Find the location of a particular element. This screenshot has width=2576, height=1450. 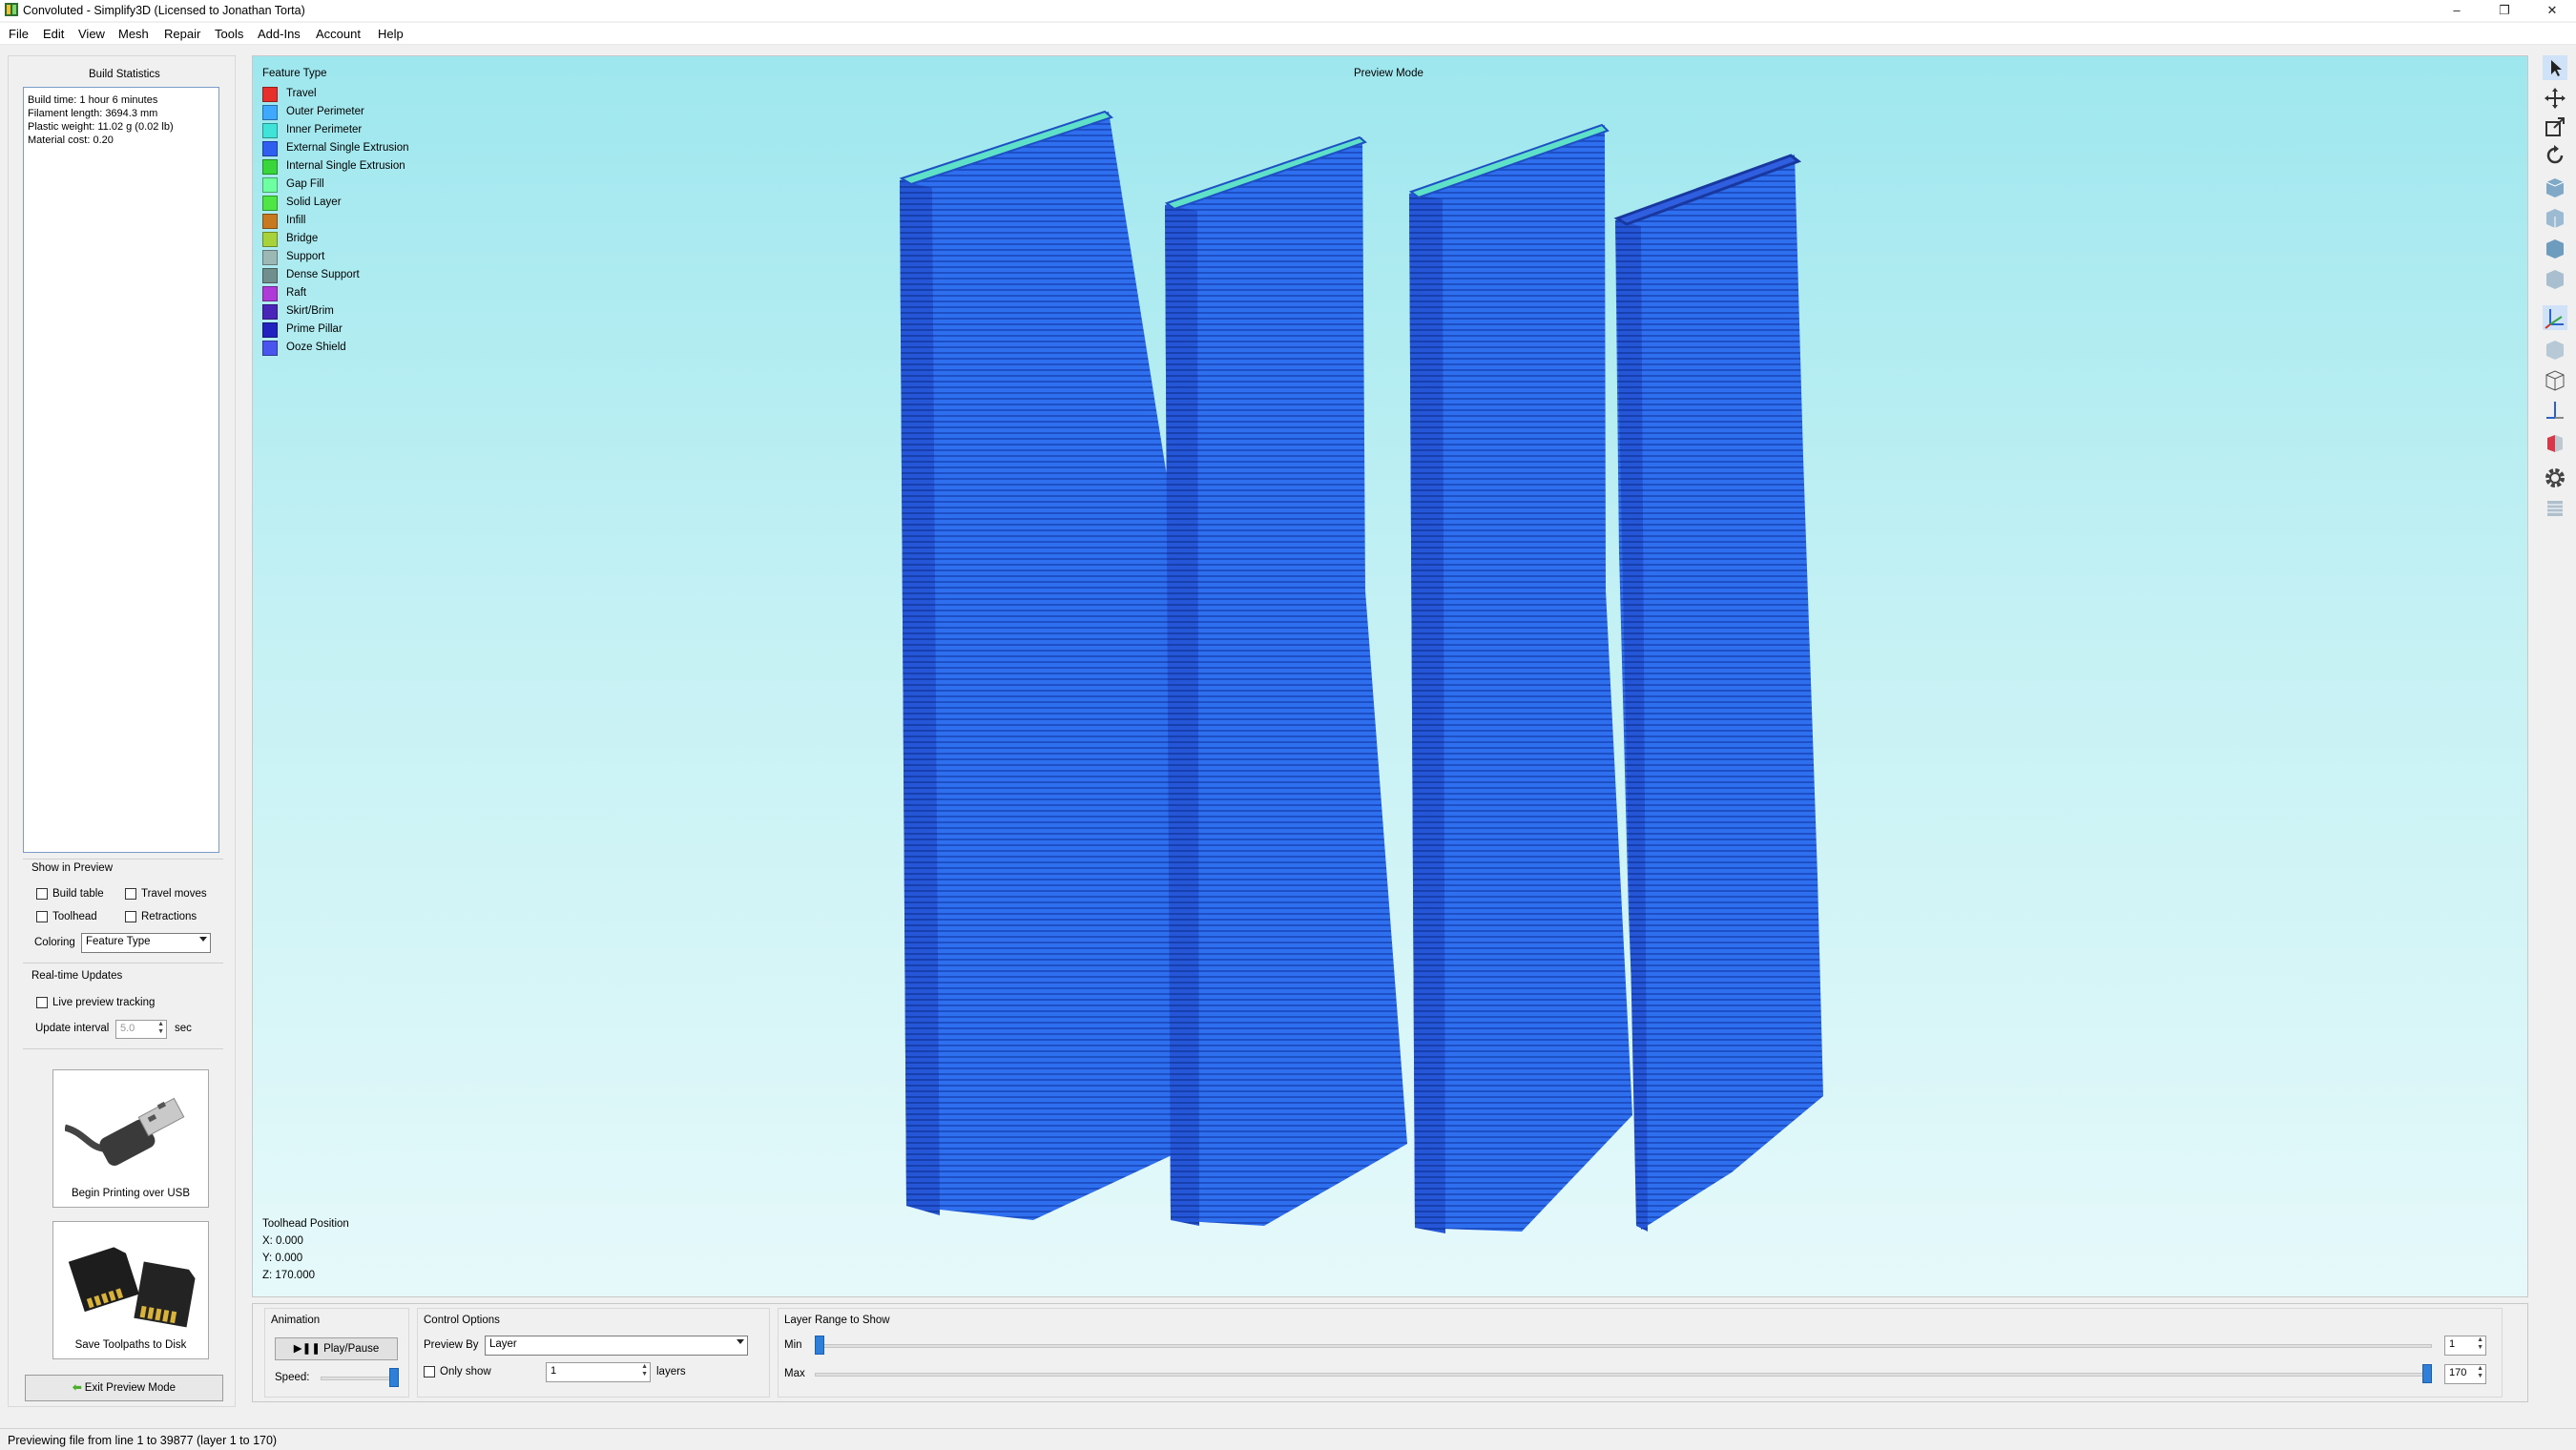

live-preview-label: Live preview tracking is located at coordinates (104, 1003).